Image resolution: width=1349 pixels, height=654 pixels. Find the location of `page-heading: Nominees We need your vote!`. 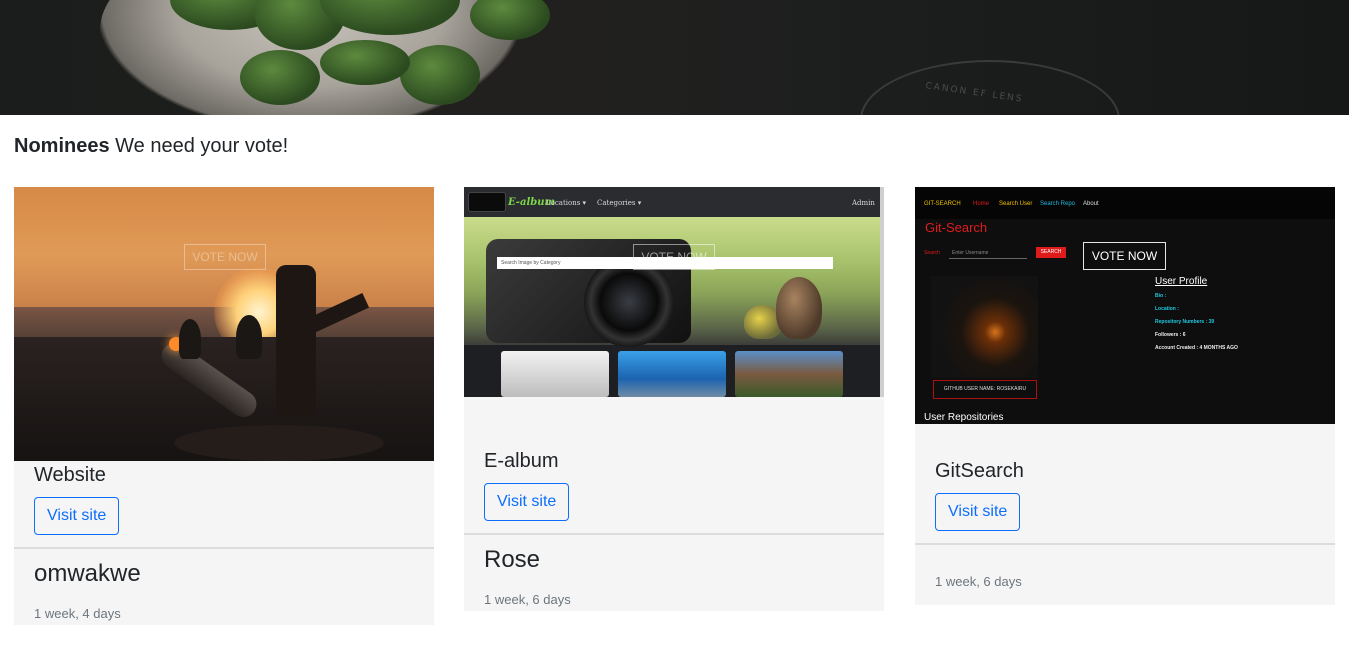

page-heading: Nominees We need your vote! is located at coordinates (151, 146).